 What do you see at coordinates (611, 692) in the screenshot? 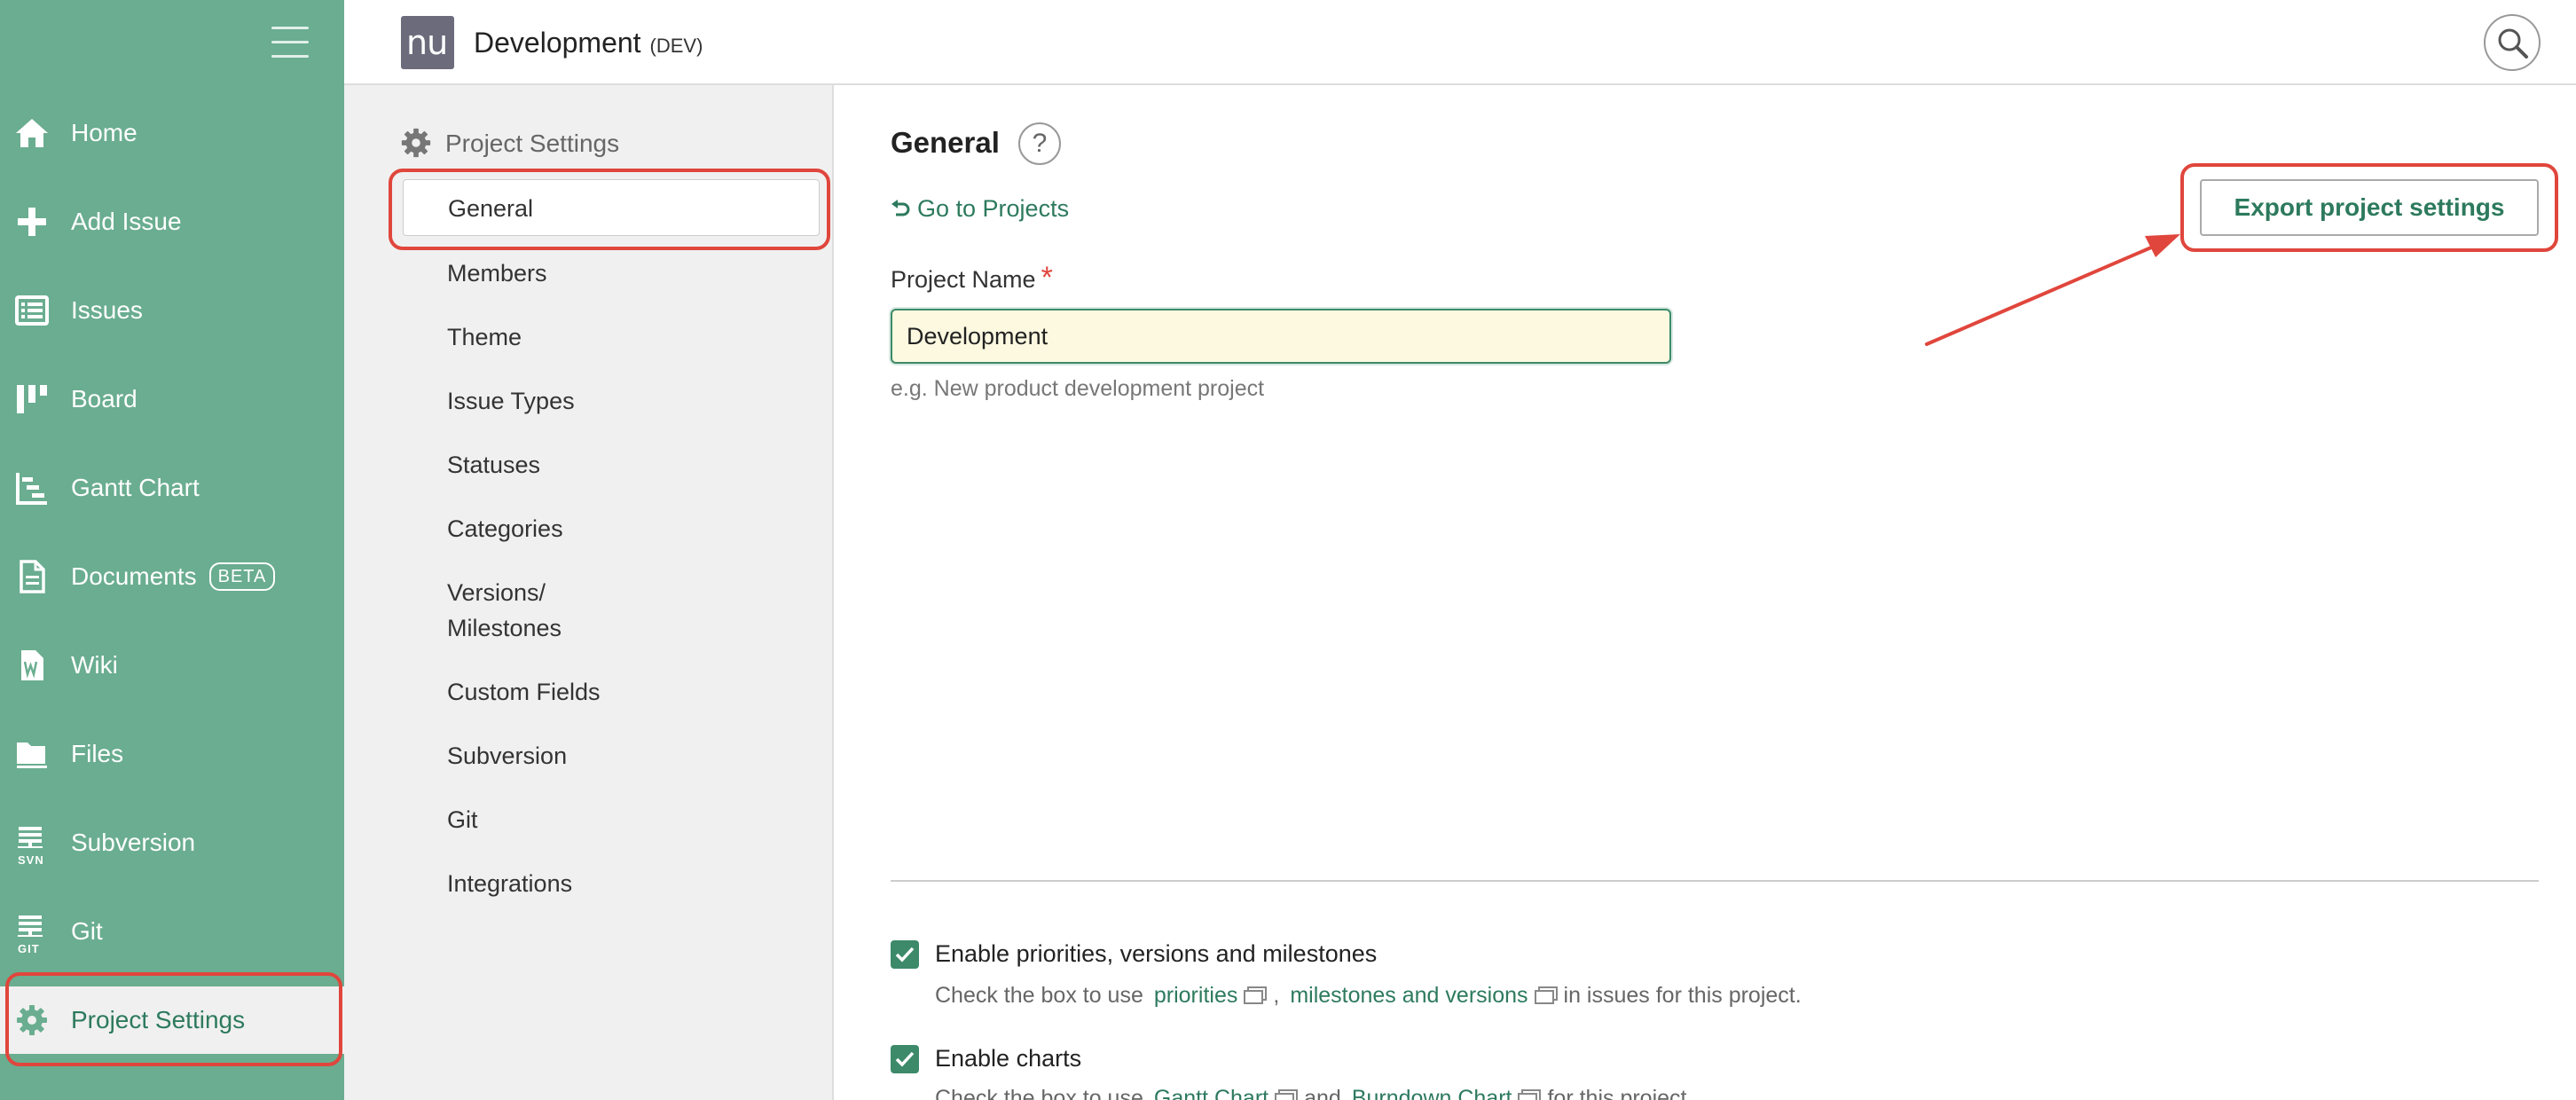
I see `subnav-item-custom-fields: Custom Fields` at bounding box center [611, 692].